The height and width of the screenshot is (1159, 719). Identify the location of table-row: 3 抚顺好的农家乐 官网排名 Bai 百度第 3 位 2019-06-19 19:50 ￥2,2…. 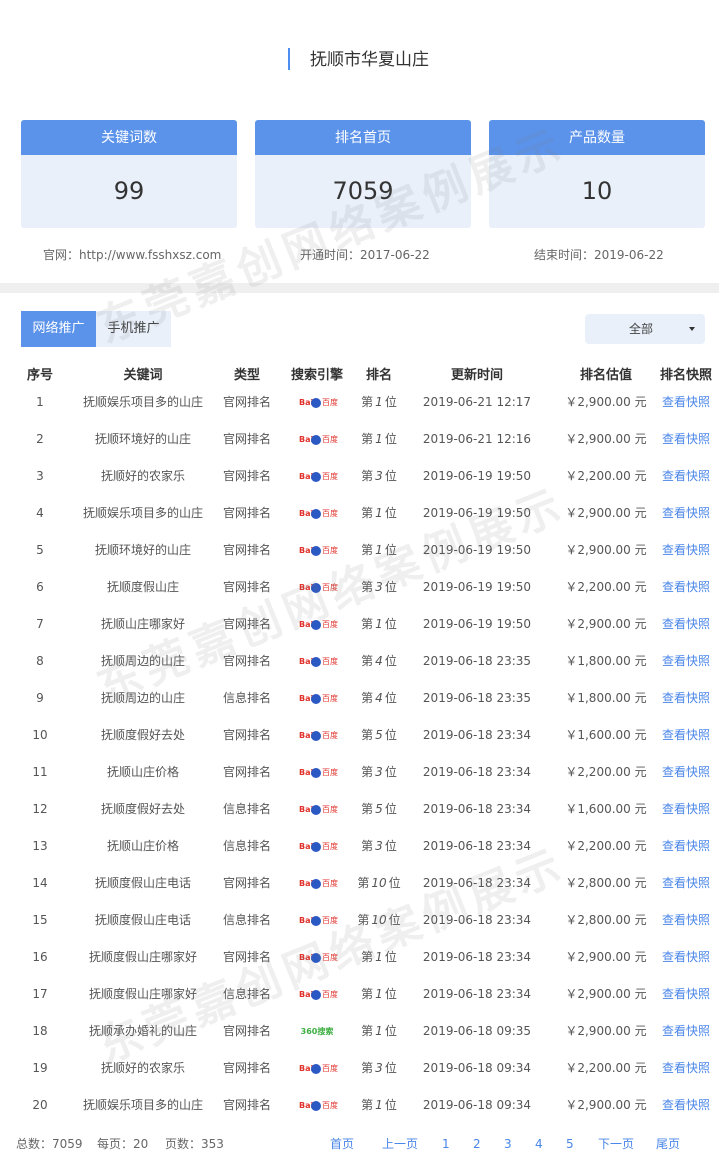
(359, 476).